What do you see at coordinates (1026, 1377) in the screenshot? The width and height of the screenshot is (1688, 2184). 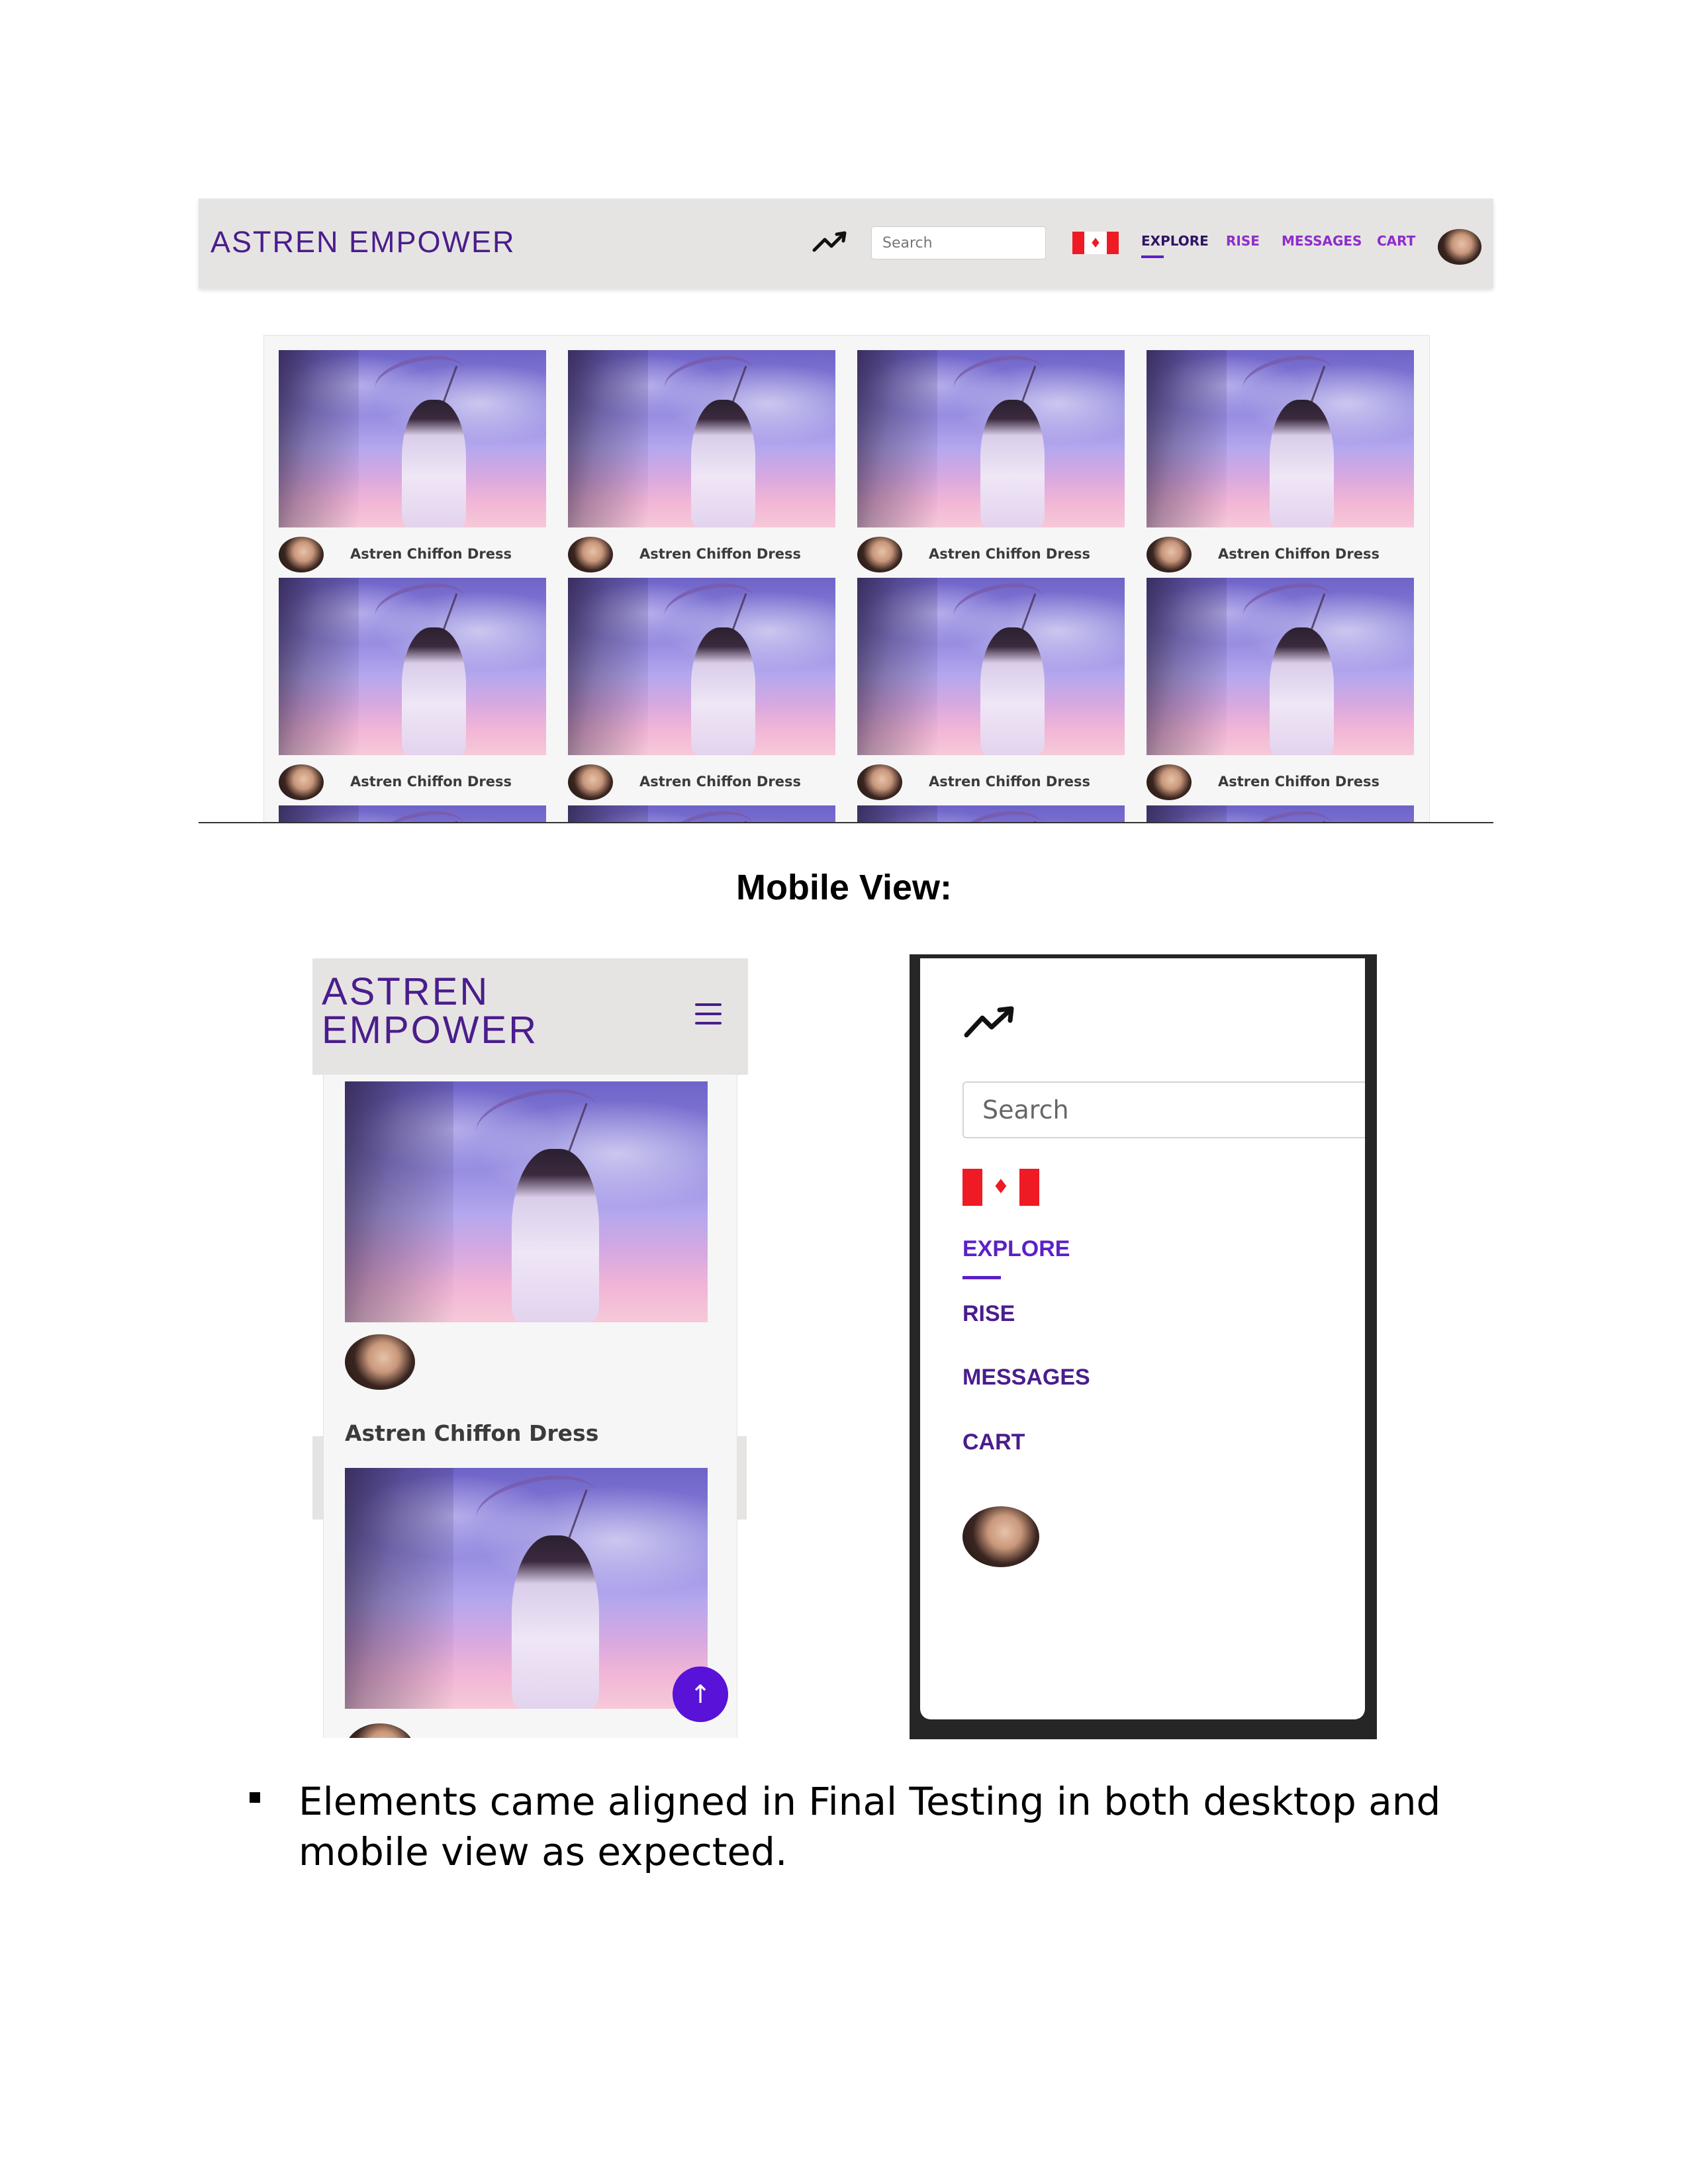 I see `menu-item-messages: MESSAGES` at bounding box center [1026, 1377].